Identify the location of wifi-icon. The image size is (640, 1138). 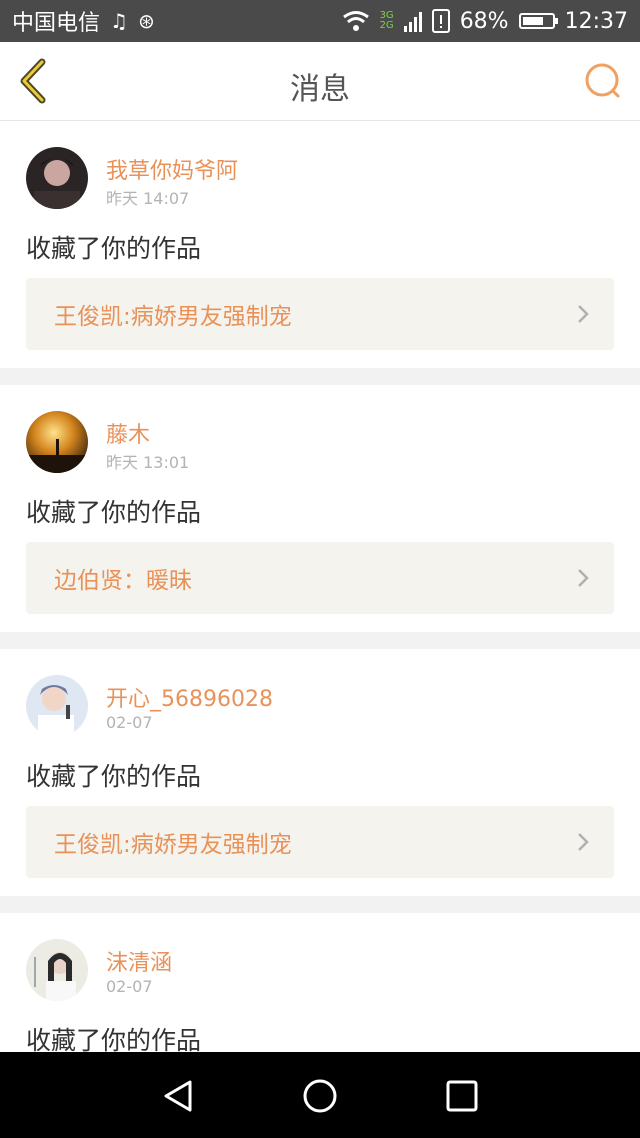
(355, 21).